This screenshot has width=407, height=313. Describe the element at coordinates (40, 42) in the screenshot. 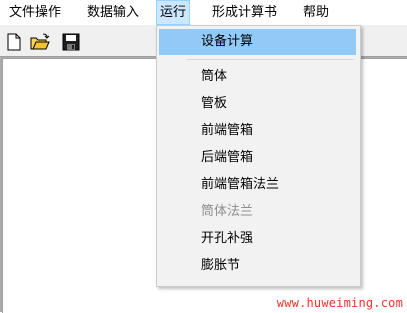

I see `open-folder-icon` at that location.